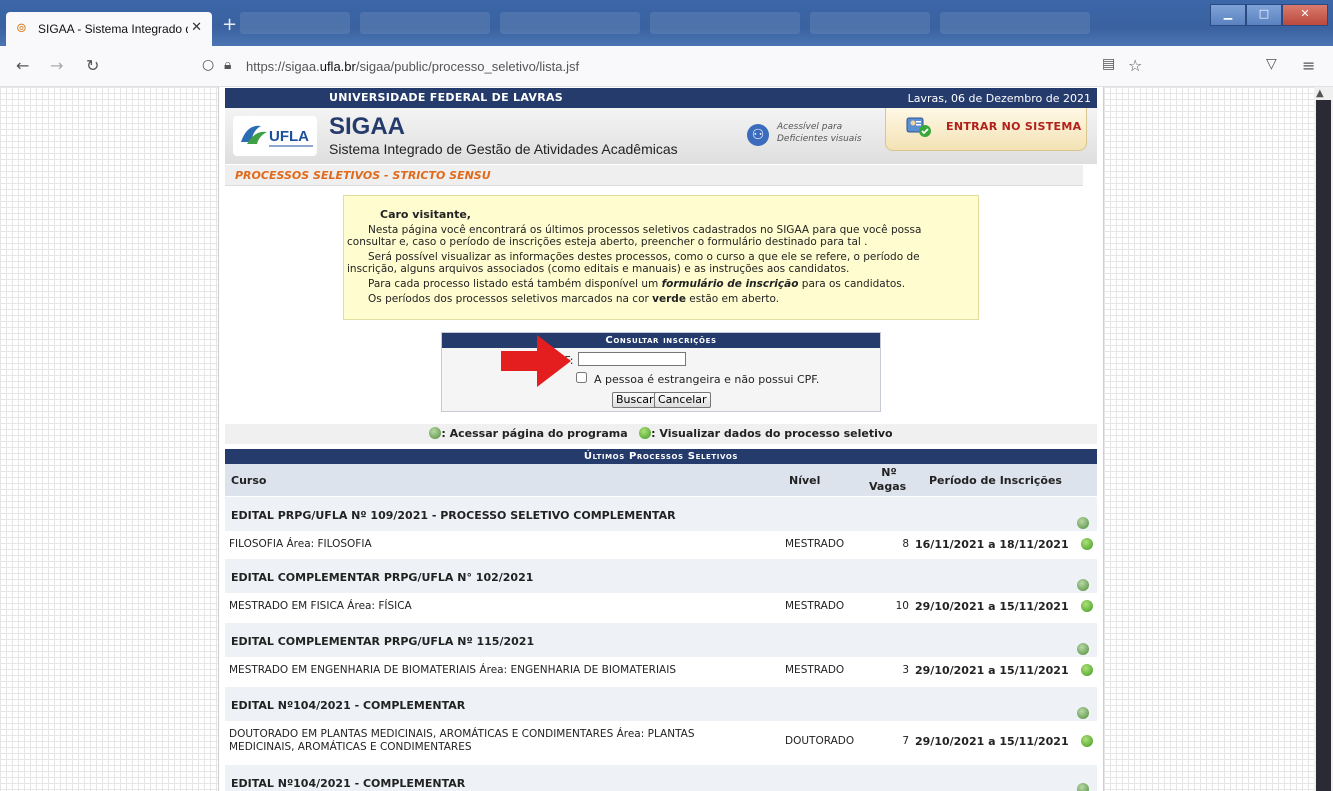 The image size is (1333, 791). Describe the element at coordinates (819, 133) in the screenshot. I see `accessibility-link: Acessível para Deficientes visuais` at that location.